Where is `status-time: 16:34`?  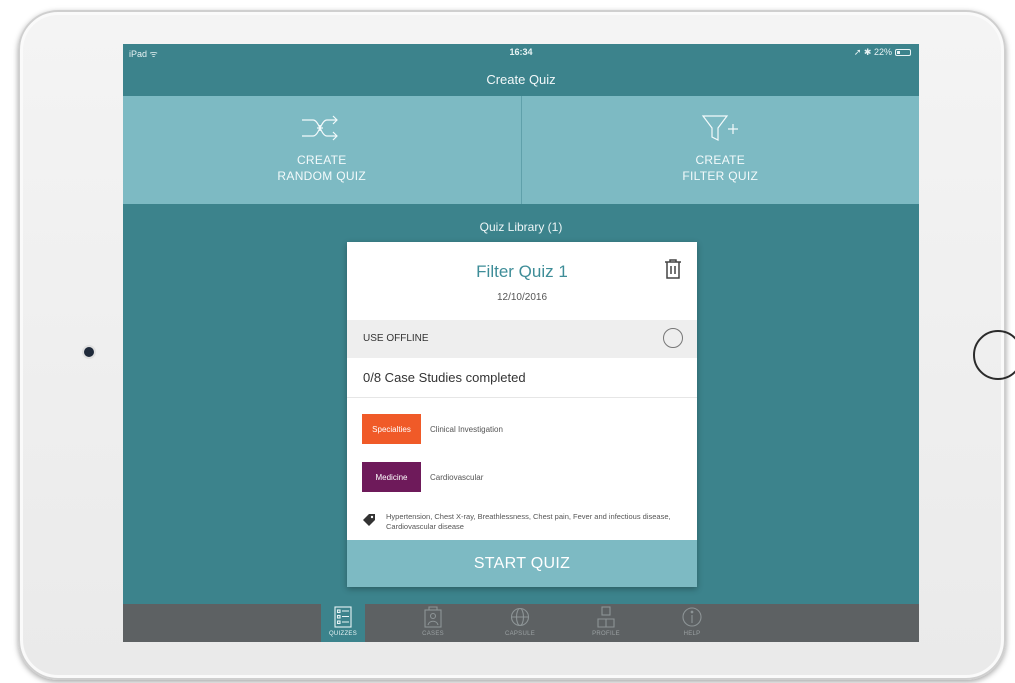
status-time: 16:34 is located at coordinates (521, 52).